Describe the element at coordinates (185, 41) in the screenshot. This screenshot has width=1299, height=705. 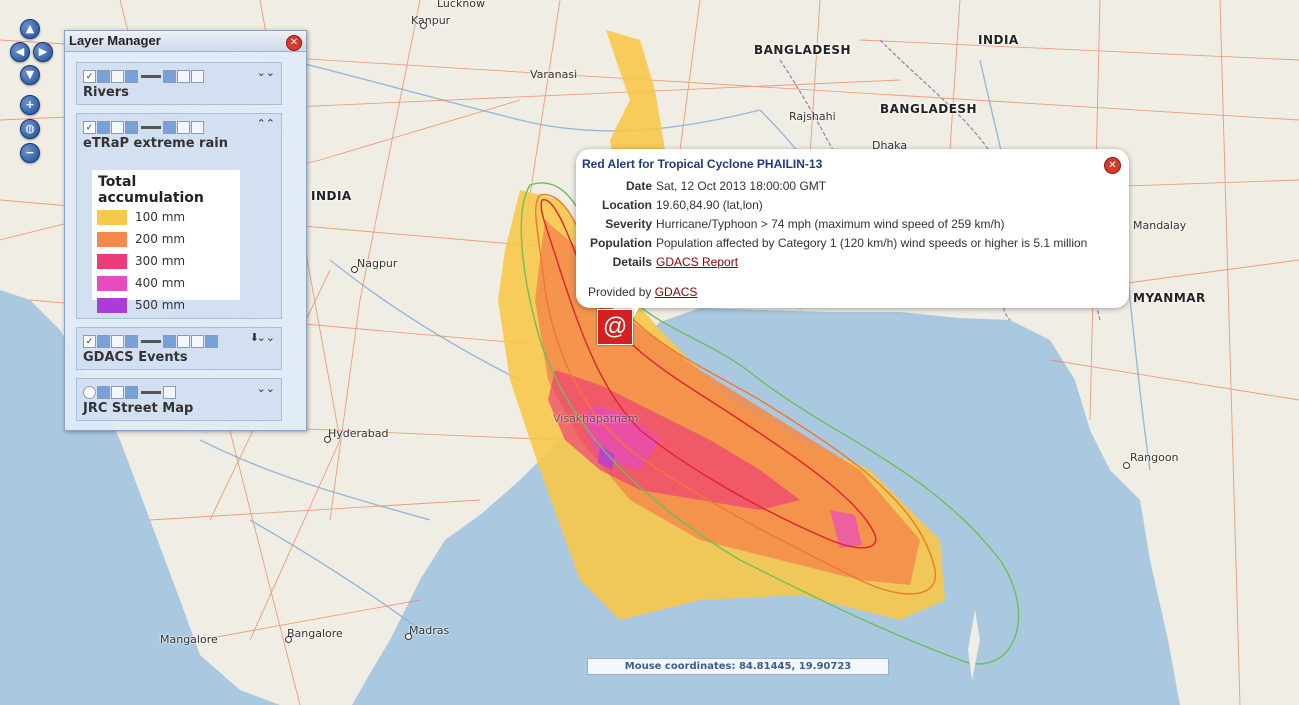
I see `layer-manager-title: Layer Manager` at that location.